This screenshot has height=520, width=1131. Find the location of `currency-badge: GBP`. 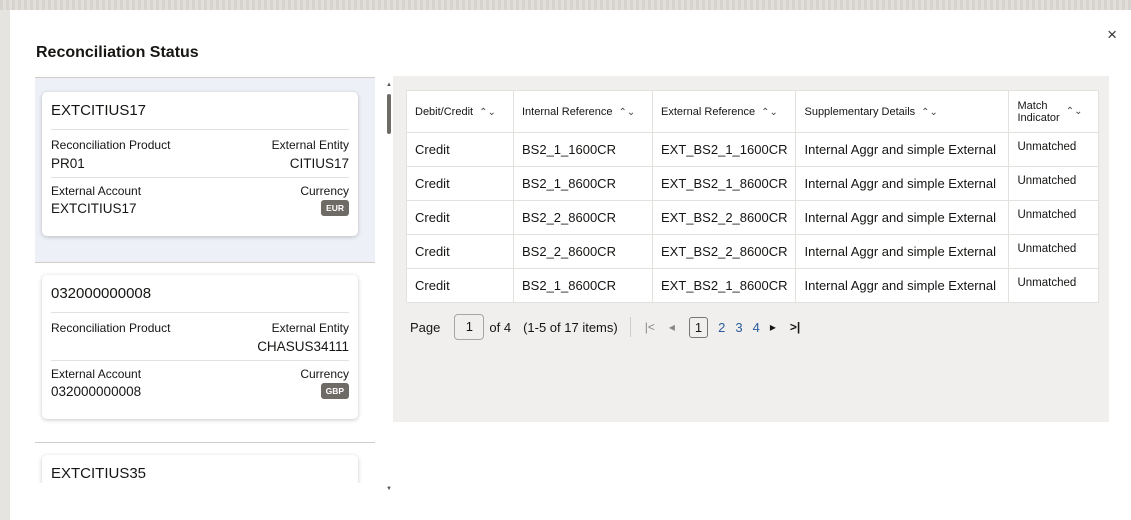

currency-badge: GBP is located at coordinates (334, 391).